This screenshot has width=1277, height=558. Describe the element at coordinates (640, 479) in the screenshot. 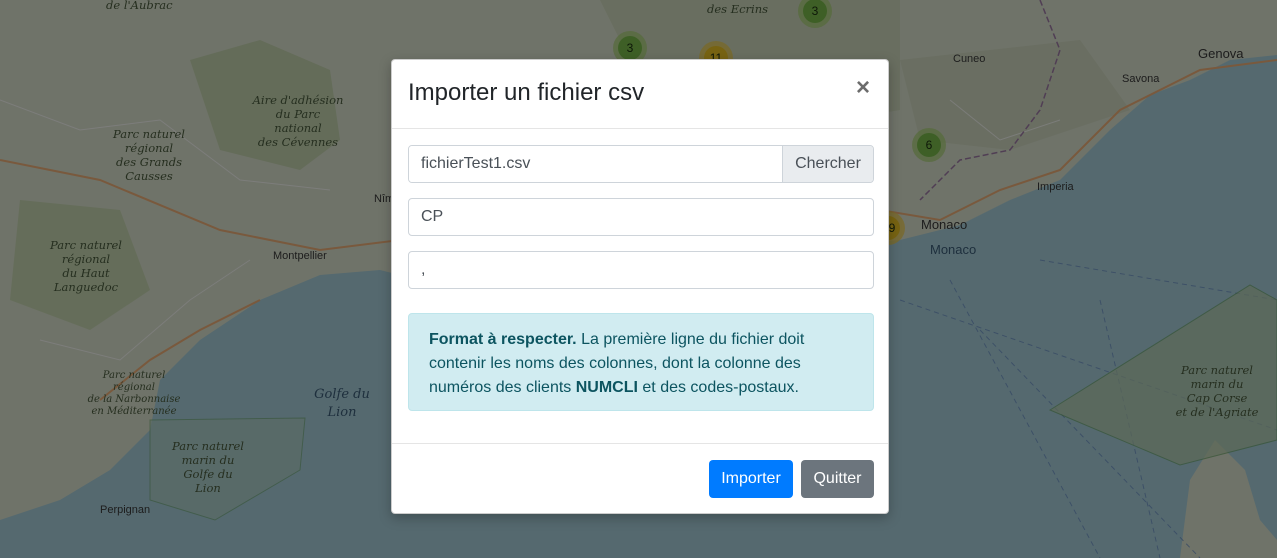

I see `modal-footer: Importer Quitter` at that location.